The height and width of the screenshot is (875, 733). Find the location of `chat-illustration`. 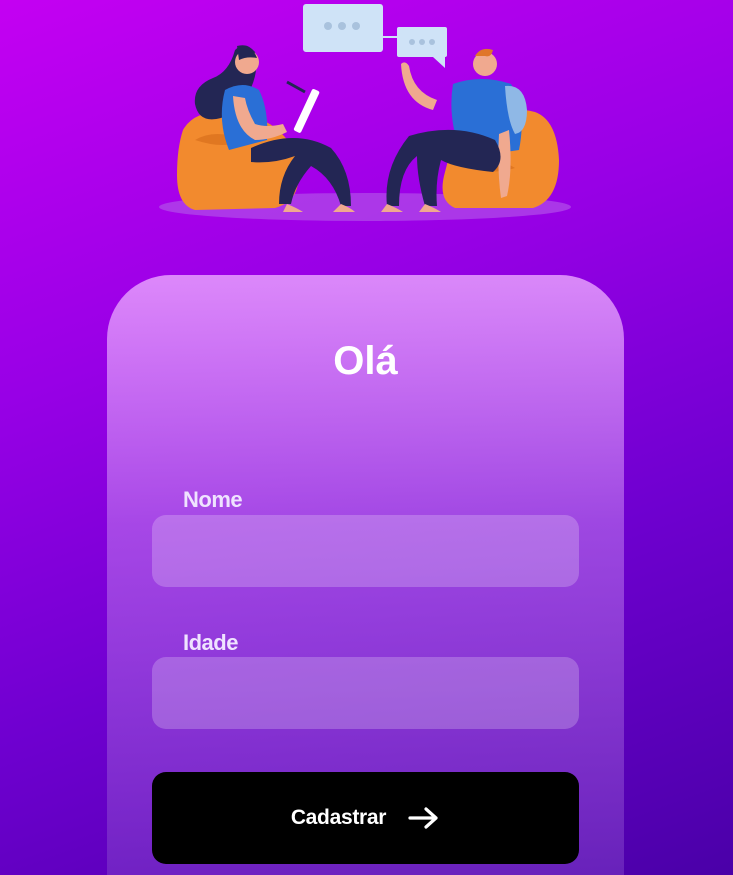

chat-illustration is located at coordinates (365, 112).